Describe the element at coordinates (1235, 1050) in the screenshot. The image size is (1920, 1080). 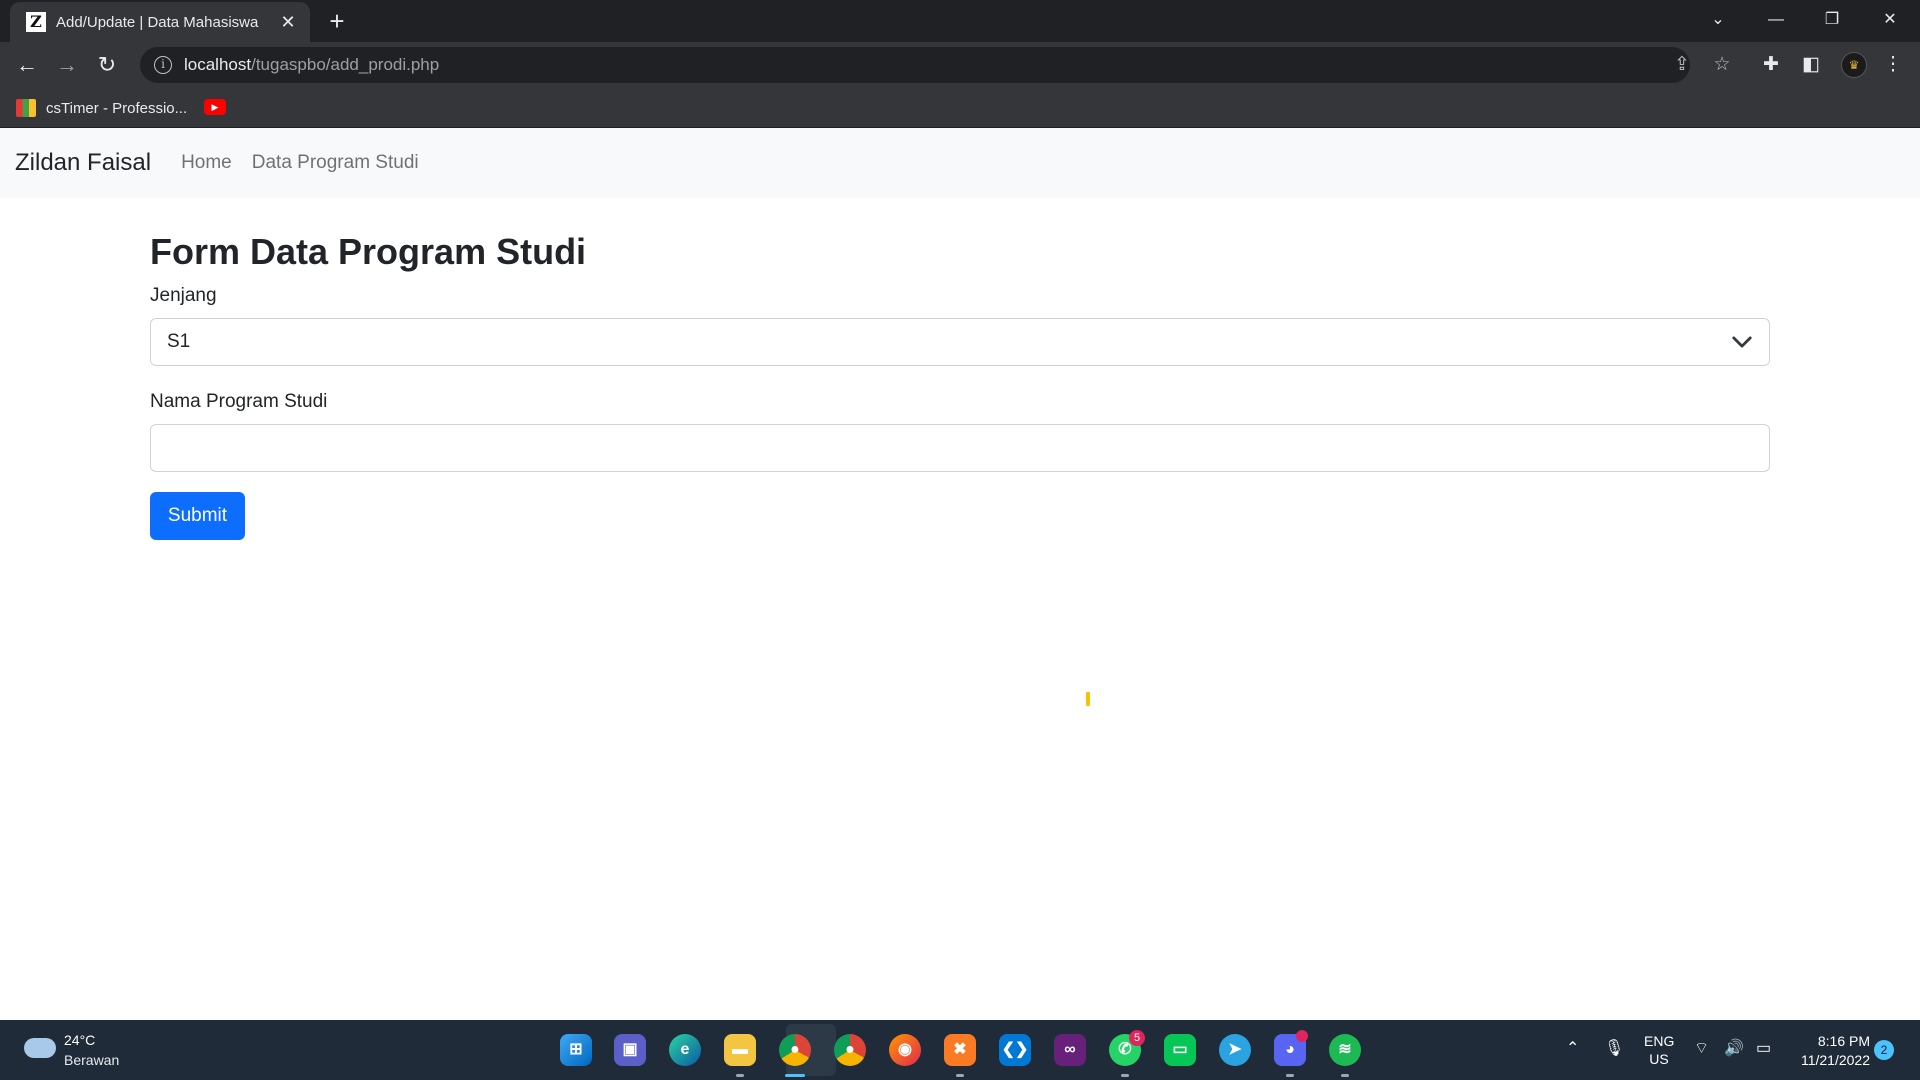
I see `telegram-icon: ➤` at that location.